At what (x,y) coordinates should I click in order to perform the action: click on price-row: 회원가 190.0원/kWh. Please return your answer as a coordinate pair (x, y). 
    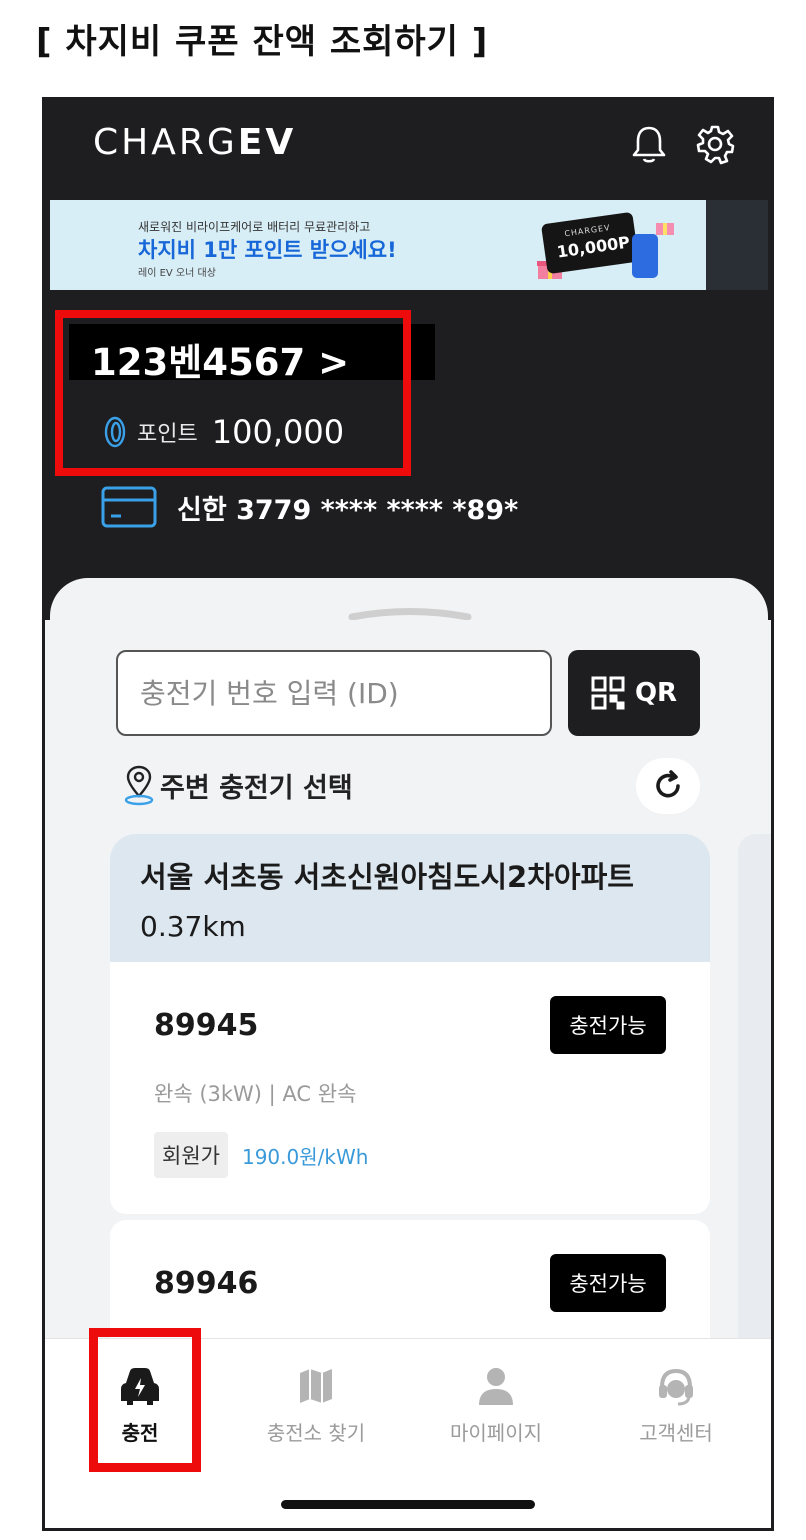
    Looking at the image, I should click on (261, 1155).